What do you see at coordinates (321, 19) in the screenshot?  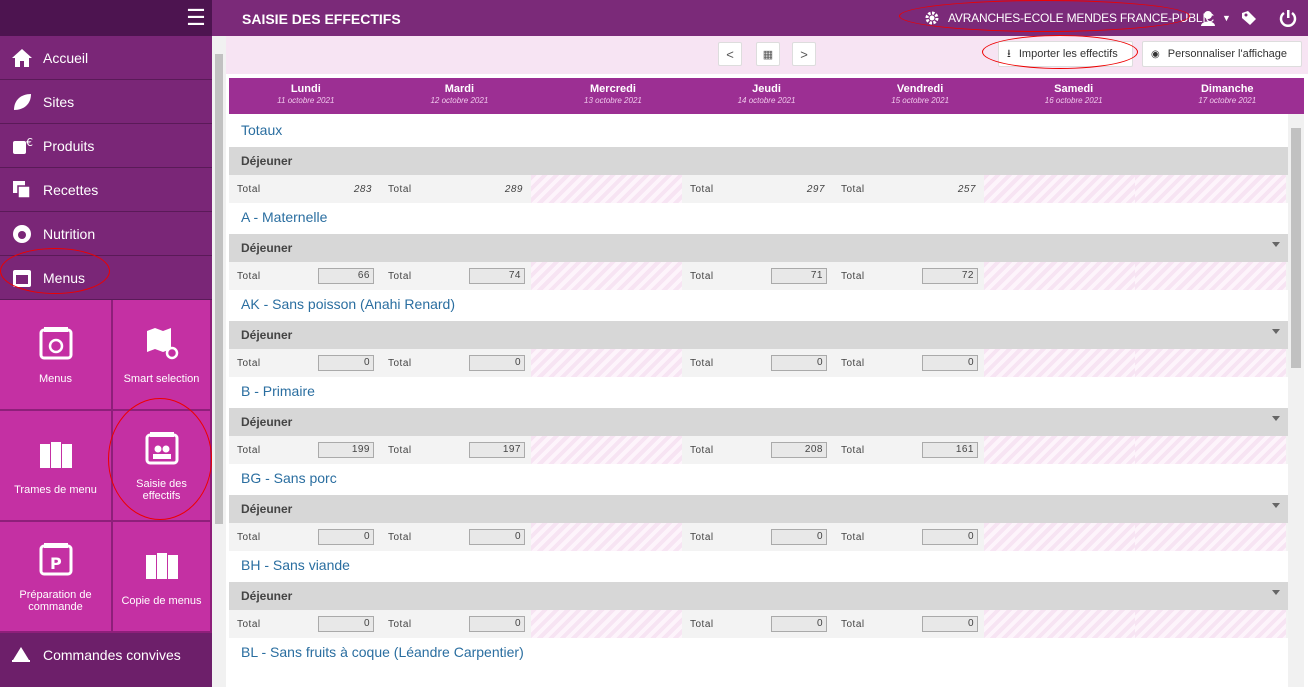 I see `page-title: SAISIE DES EFFECTIFS` at bounding box center [321, 19].